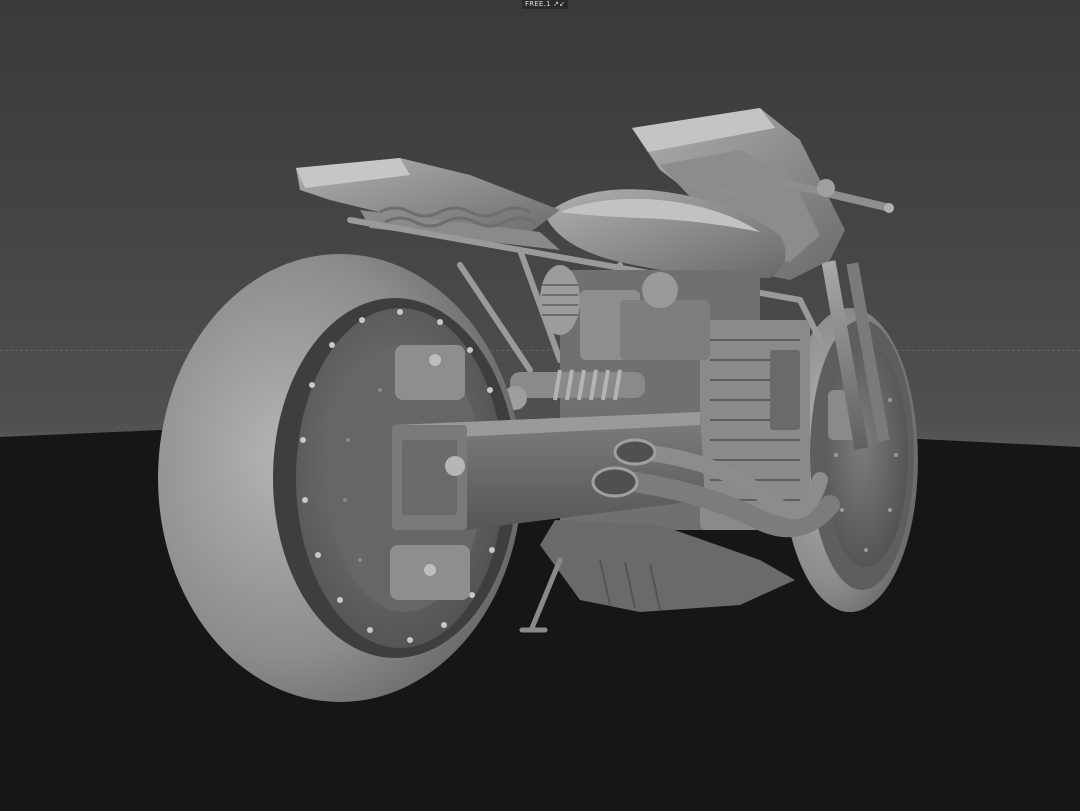 This screenshot has width=1080, height=811. I want to click on air-filter, so click(560, 300).